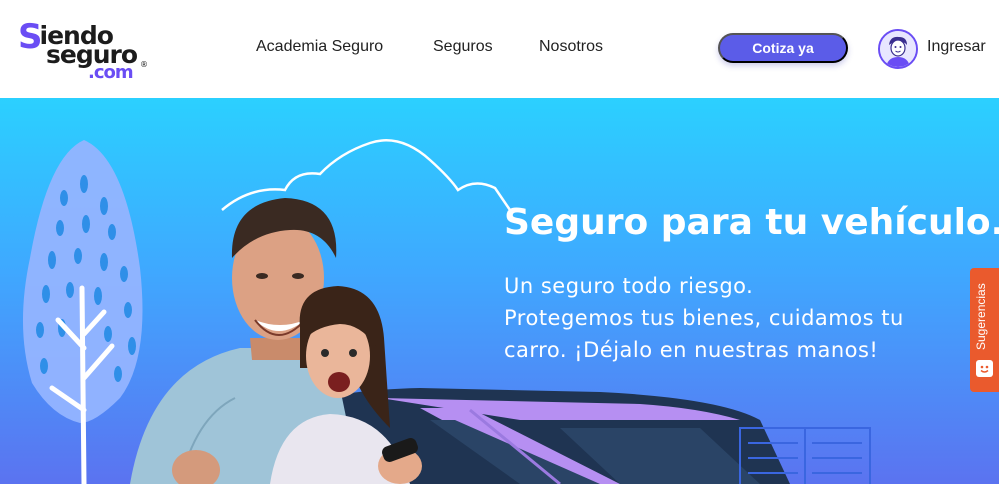 This screenshot has width=999, height=484. Describe the element at coordinates (783, 48) in the screenshot. I see `cotiza-ya-button: Cotiza ya` at that location.